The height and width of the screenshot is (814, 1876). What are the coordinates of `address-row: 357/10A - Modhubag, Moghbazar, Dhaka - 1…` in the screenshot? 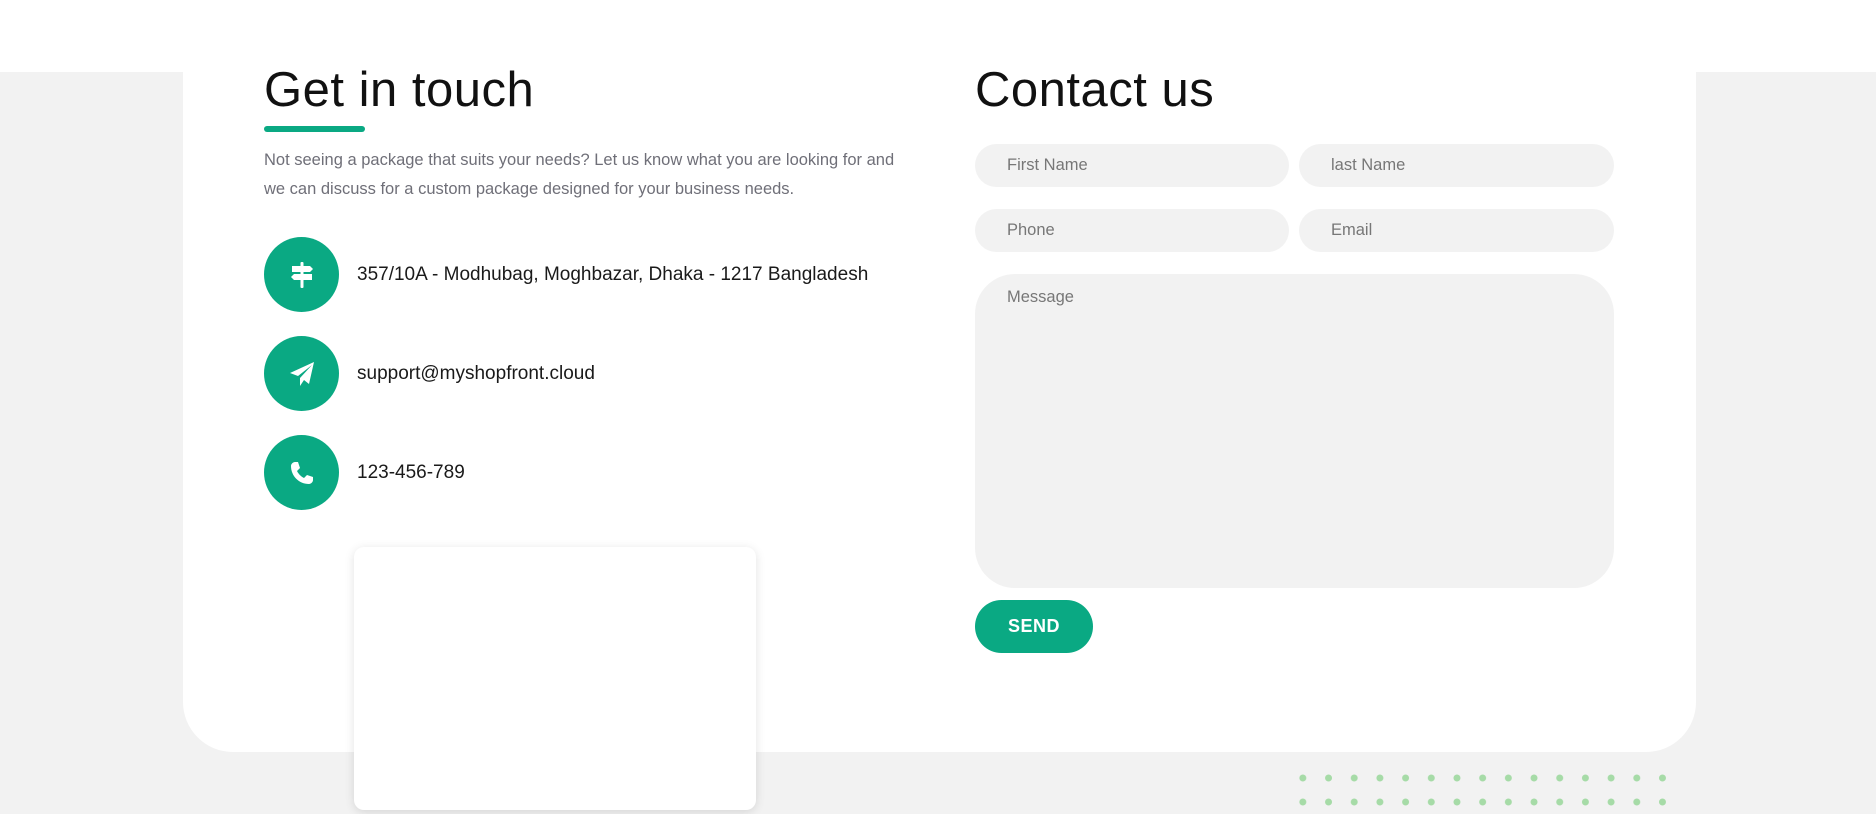 It's located at (566, 274).